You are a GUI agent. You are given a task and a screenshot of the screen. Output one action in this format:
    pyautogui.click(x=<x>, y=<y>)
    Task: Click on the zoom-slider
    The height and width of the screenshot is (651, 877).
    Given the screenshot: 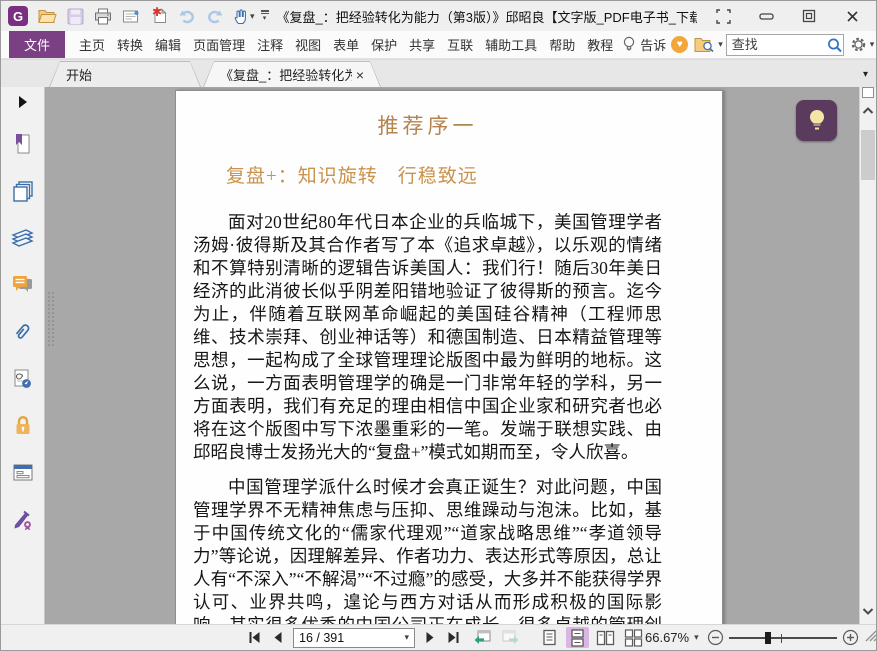 What is the action you would take?
    pyautogui.click(x=782, y=638)
    